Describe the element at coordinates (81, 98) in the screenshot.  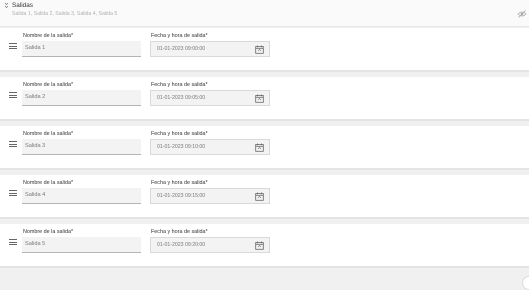
I see `name-input: Salida 2` at that location.